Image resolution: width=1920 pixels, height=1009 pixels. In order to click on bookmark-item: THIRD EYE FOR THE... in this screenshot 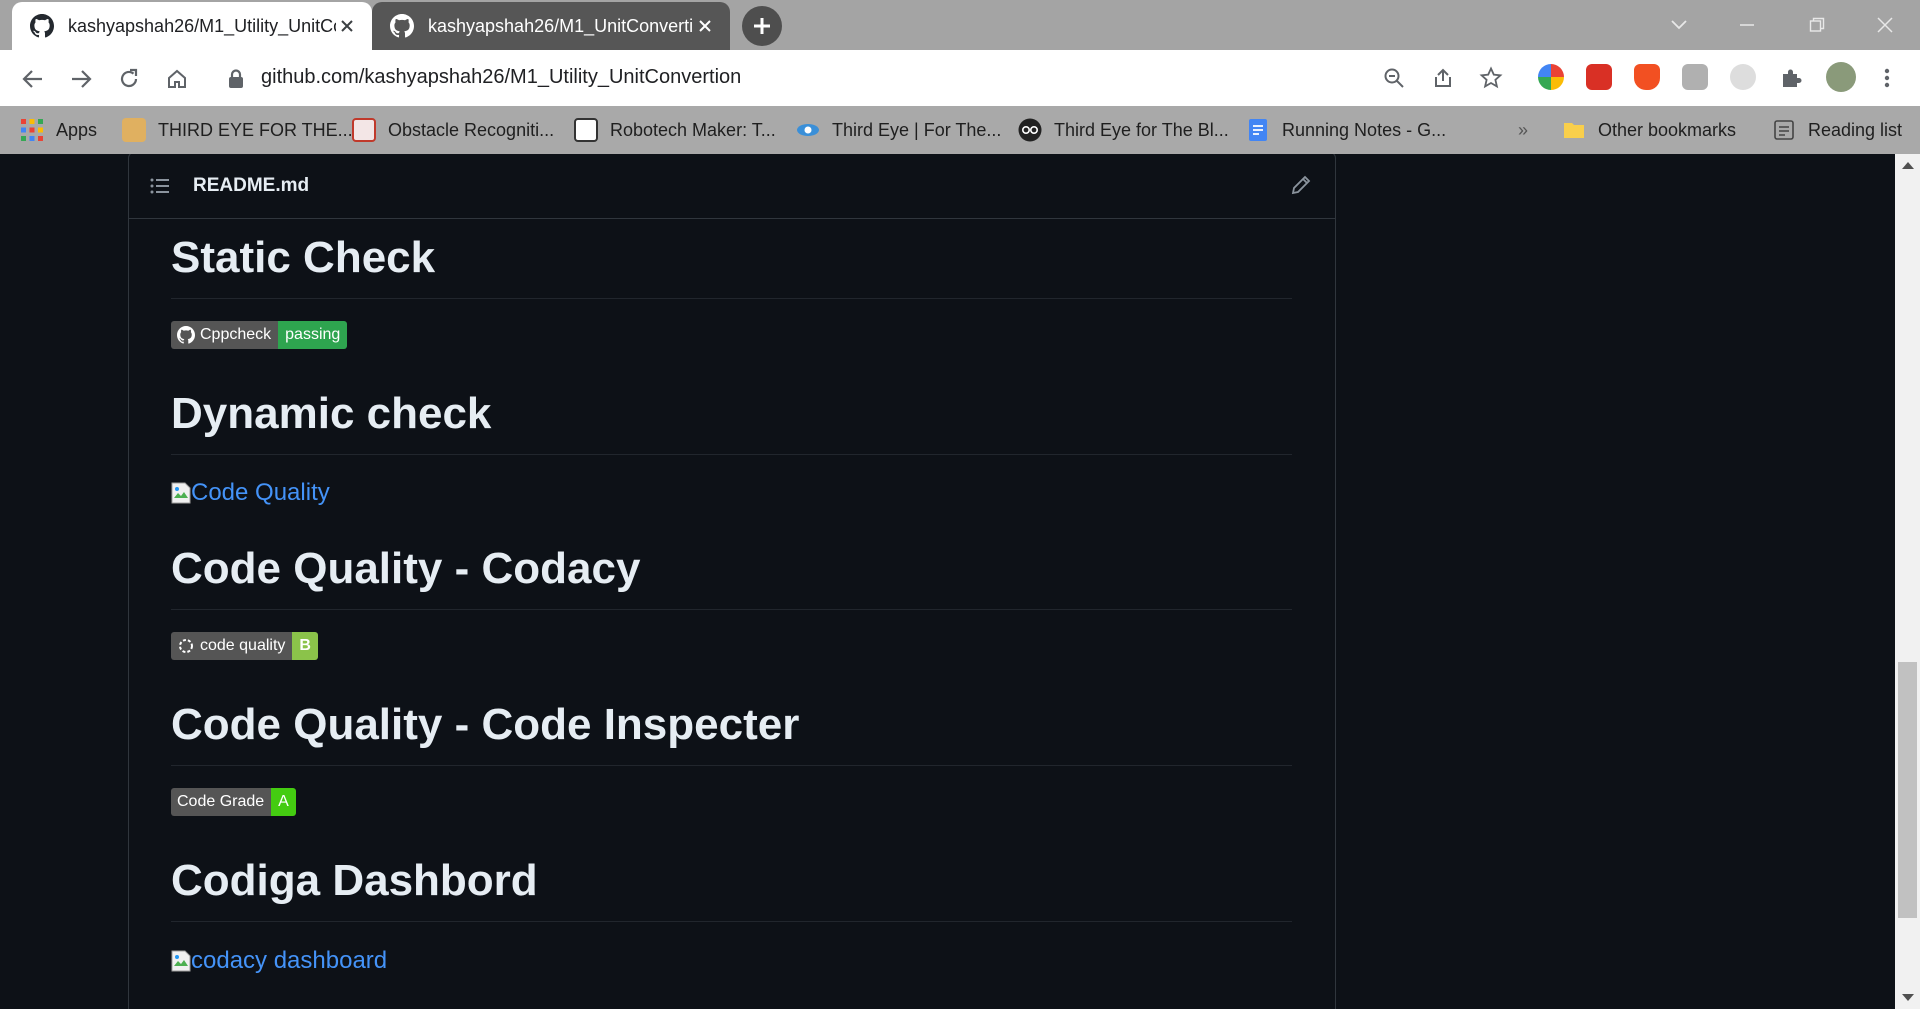, I will do `click(237, 130)`.